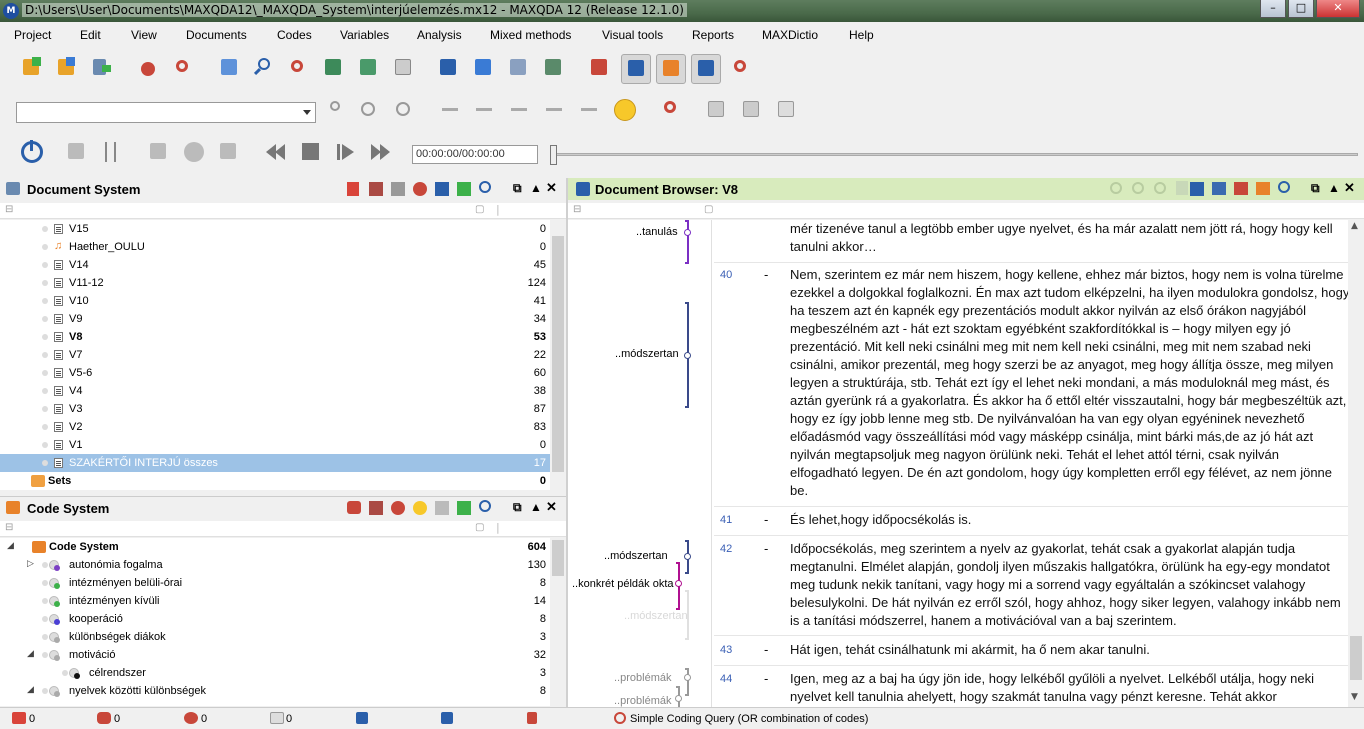 The image size is (1364, 729). Describe the element at coordinates (346, 152) in the screenshot. I see `play-icon` at that location.